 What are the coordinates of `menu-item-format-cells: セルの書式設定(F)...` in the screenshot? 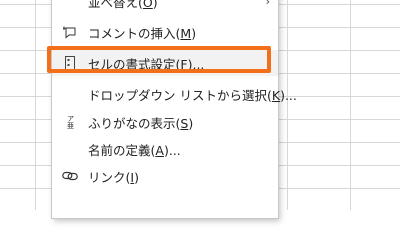 It's located at (165, 63).